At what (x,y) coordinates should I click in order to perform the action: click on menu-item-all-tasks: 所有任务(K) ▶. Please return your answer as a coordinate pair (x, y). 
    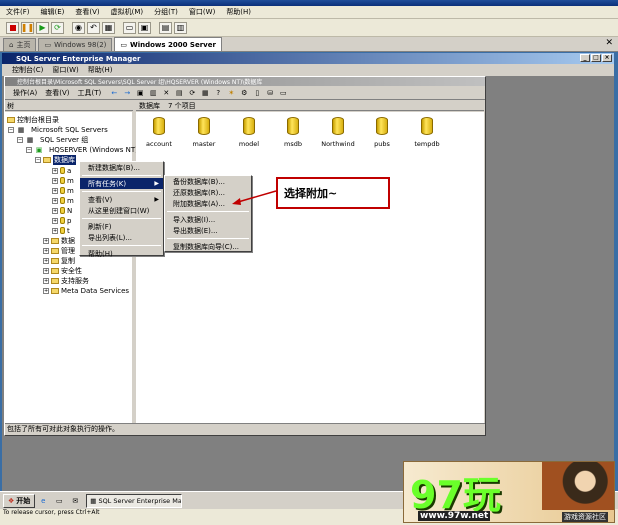
    Looking at the image, I should click on (121, 183).